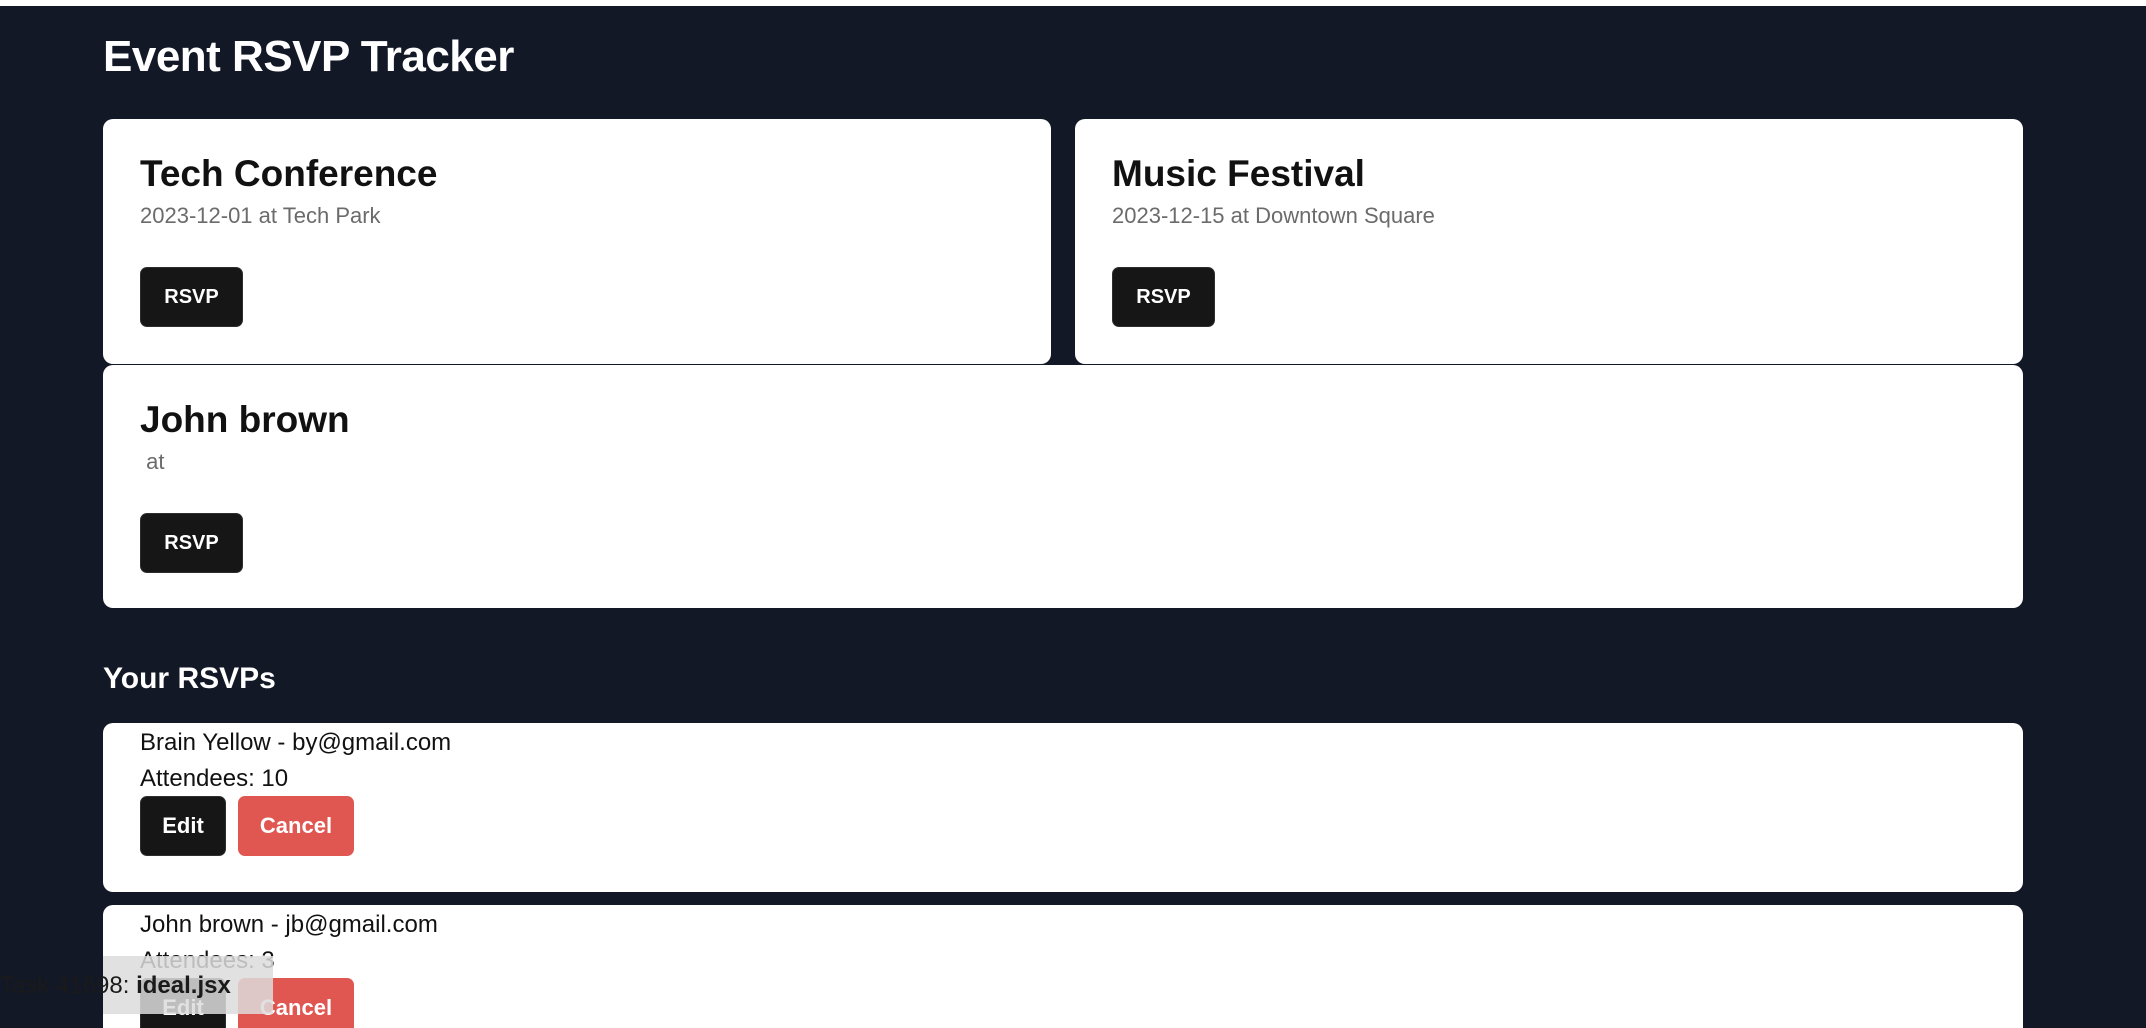 This screenshot has width=2146, height=1028. What do you see at coordinates (1345, 215) in the screenshot?
I see `event-location: Downtown Square` at bounding box center [1345, 215].